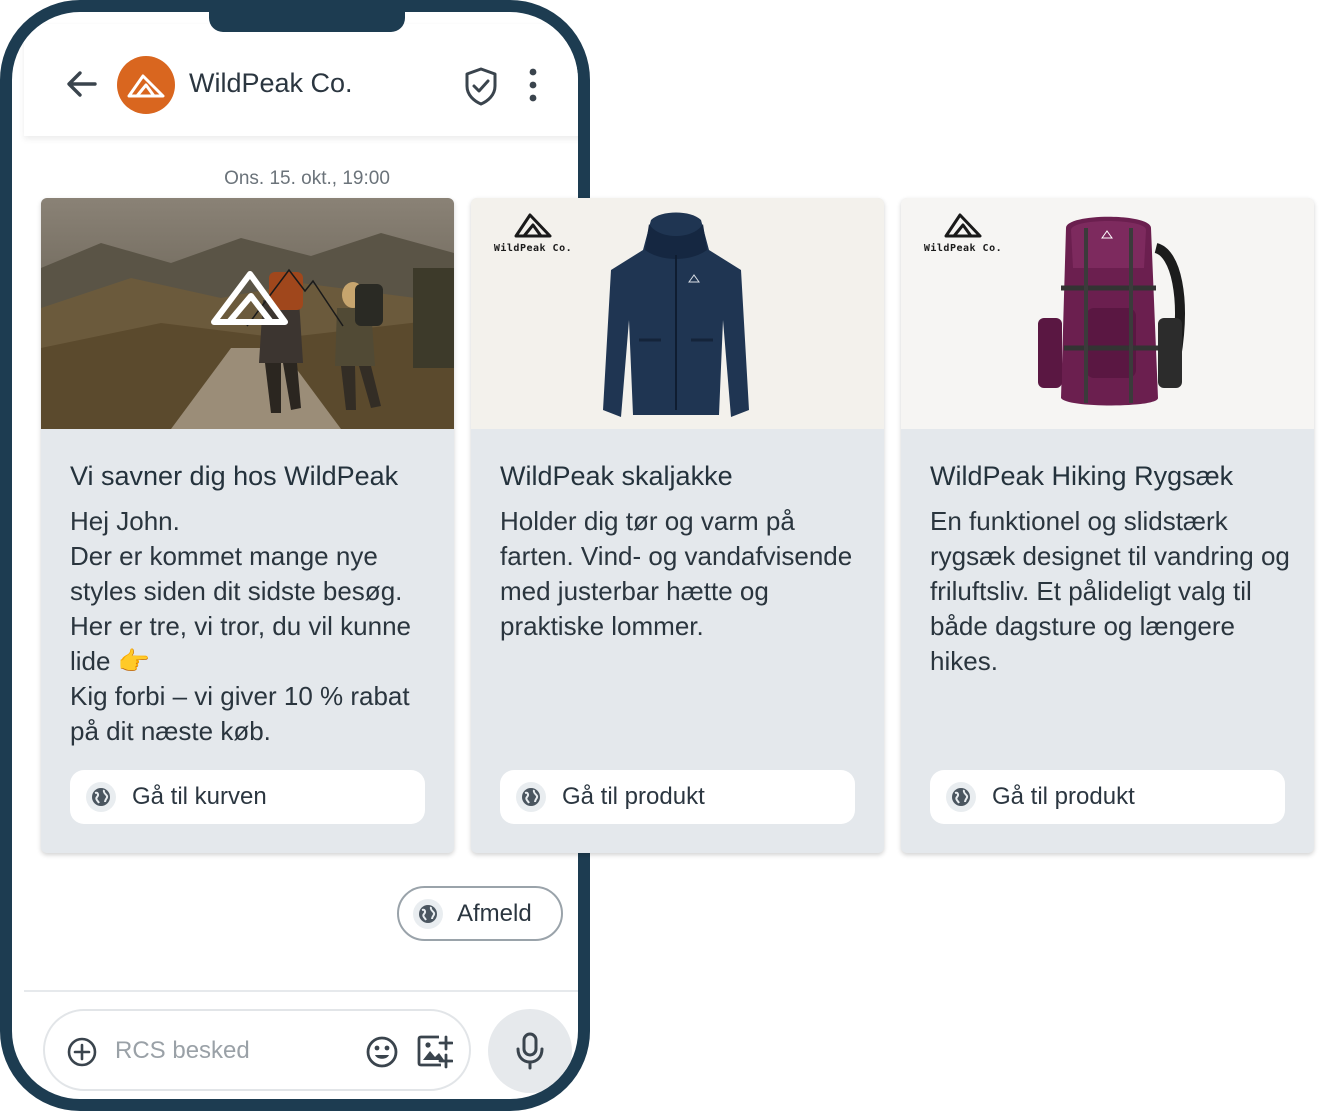  I want to click on image-add-icon, so click(435, 1052).